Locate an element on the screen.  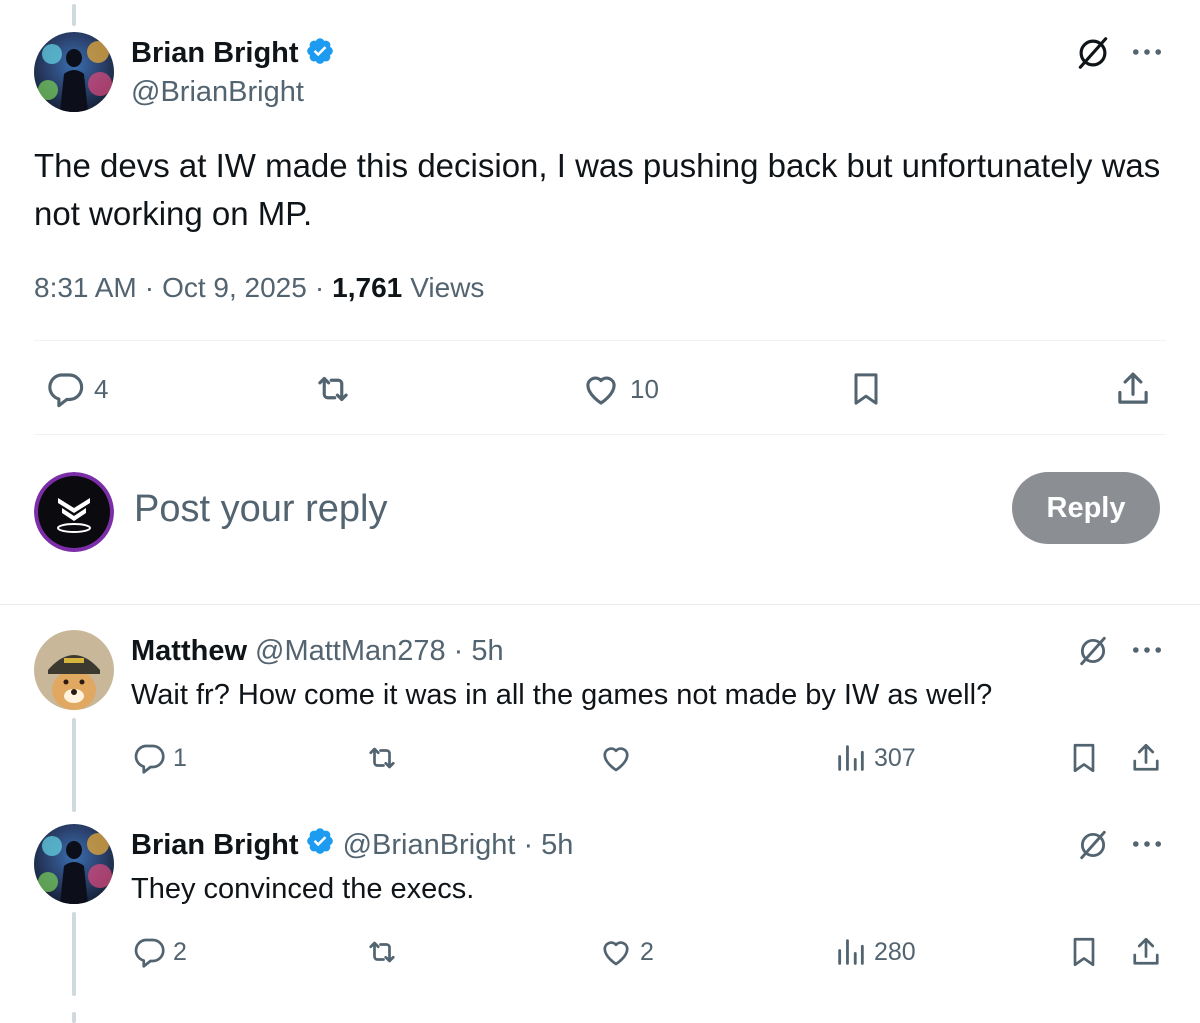
author-avatar is located at coordinates (74, 72).